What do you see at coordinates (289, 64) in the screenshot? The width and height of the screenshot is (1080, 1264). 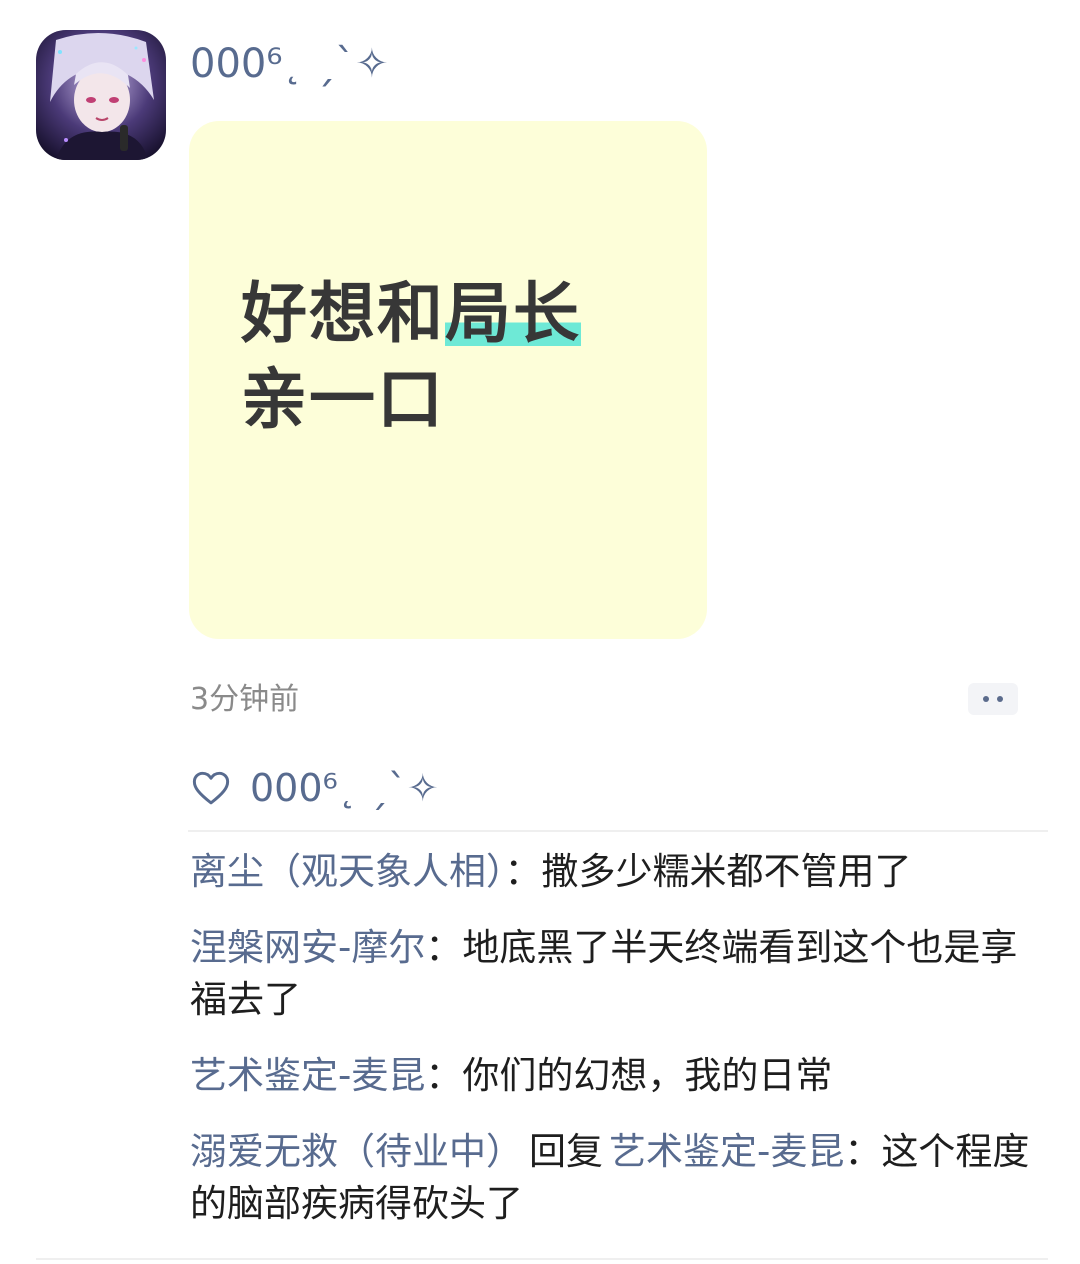 I see `post-username: 000⁶˛ ˏˋ✧` at bounding box center [289, 64].